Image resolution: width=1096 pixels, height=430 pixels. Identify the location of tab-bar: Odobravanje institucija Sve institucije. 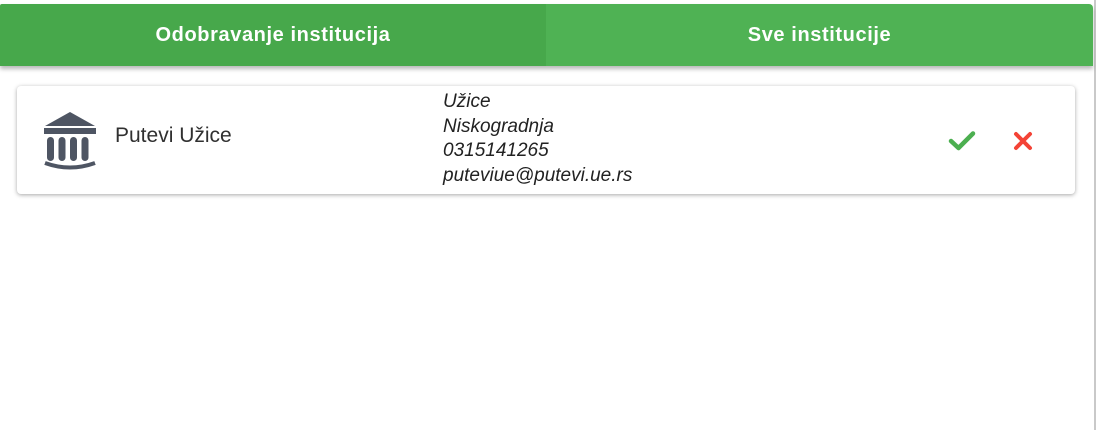
(546, 35).